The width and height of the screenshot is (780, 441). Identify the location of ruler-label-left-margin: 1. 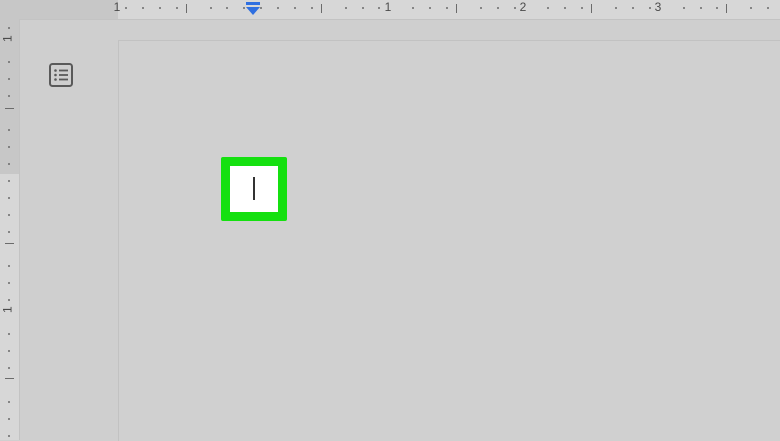
(117, 7).